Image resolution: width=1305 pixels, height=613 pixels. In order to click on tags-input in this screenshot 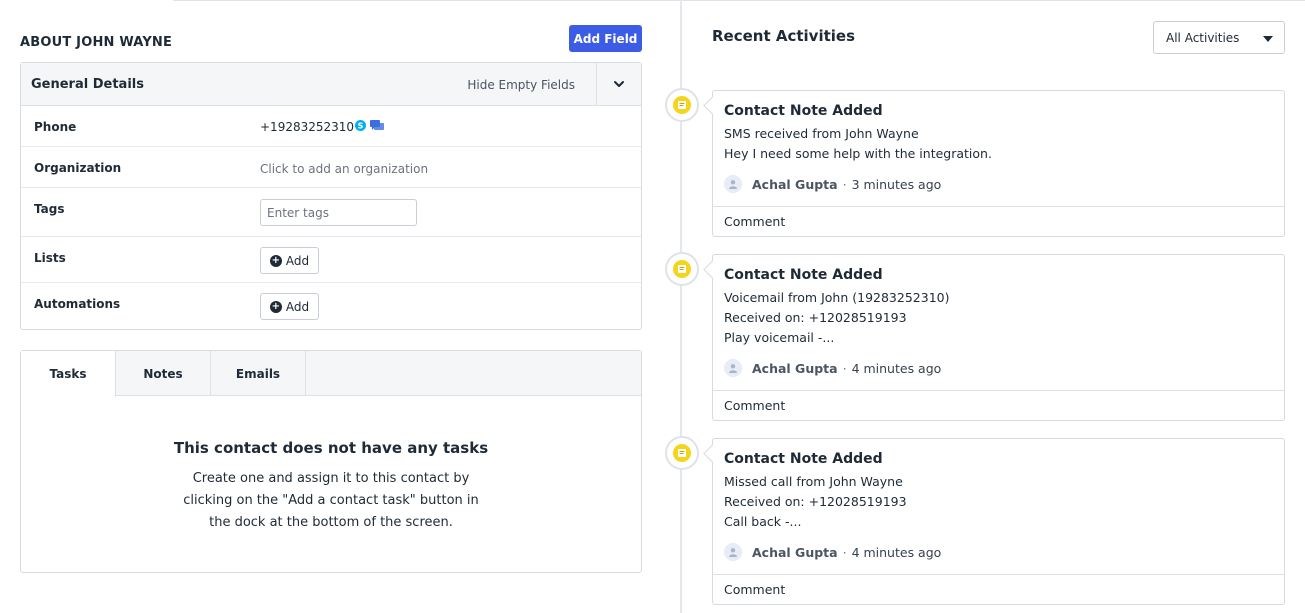, I will do `click(338, 212)`.